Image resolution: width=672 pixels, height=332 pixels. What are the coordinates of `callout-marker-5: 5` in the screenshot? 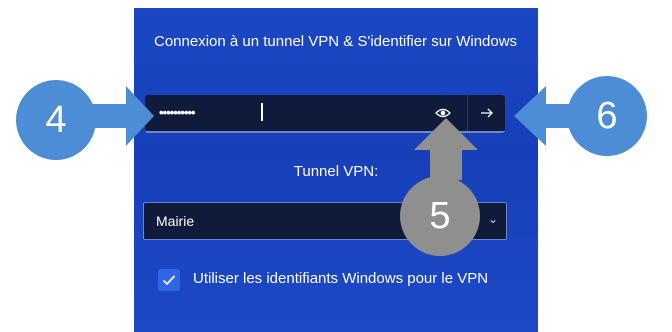 It's located at (440, 216).